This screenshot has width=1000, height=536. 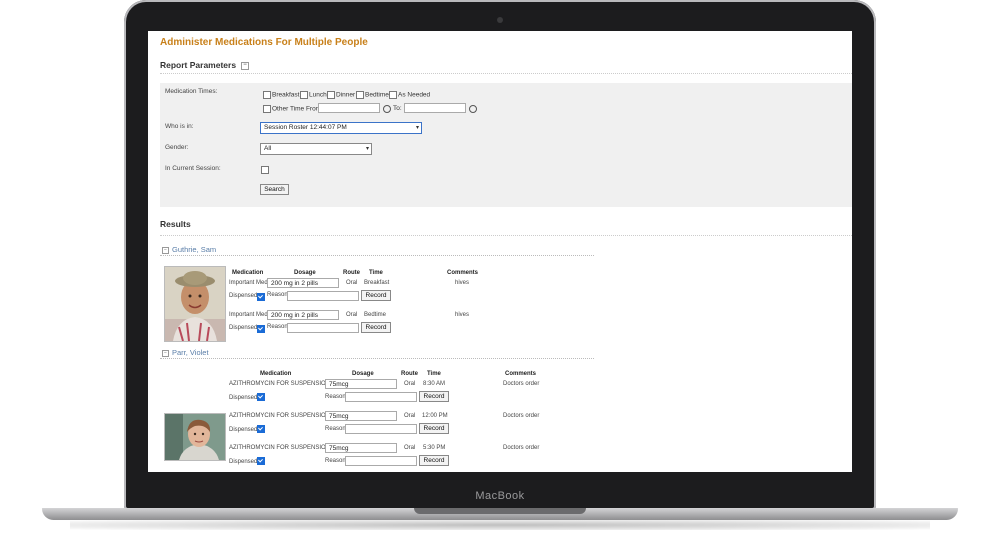 I want to click on checkbox-as-needed: As Needed, so click(x=409, y=95).